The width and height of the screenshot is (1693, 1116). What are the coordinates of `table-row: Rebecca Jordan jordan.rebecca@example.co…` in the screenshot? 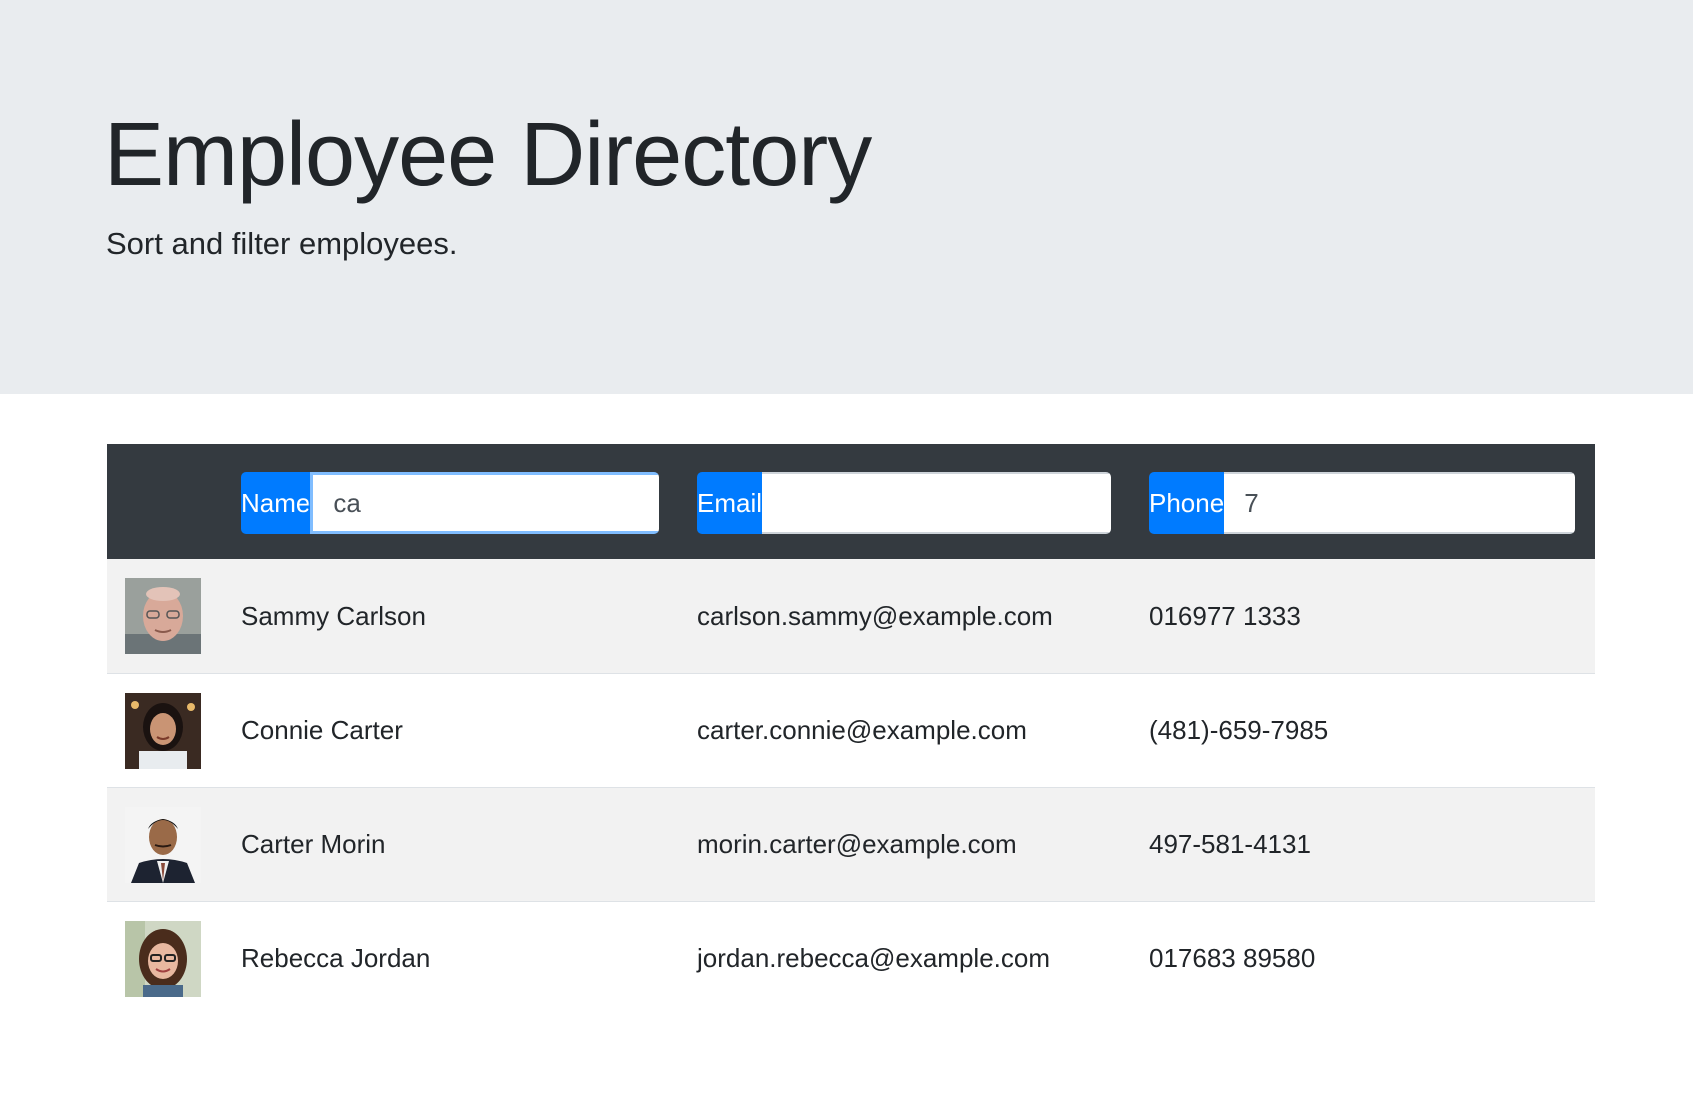 It's located at (851, 958).